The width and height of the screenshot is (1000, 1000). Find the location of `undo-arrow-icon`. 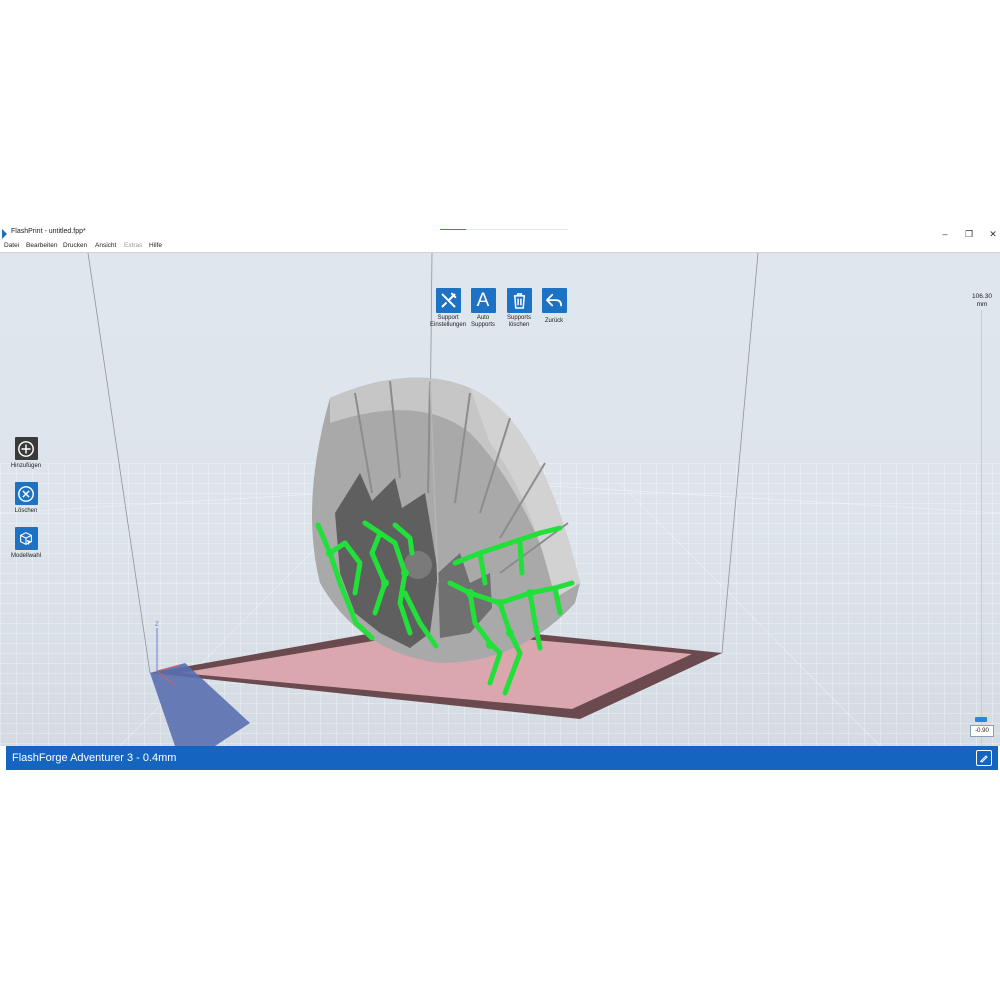

undo-arrow-icon is located at coordinates (554, 299).